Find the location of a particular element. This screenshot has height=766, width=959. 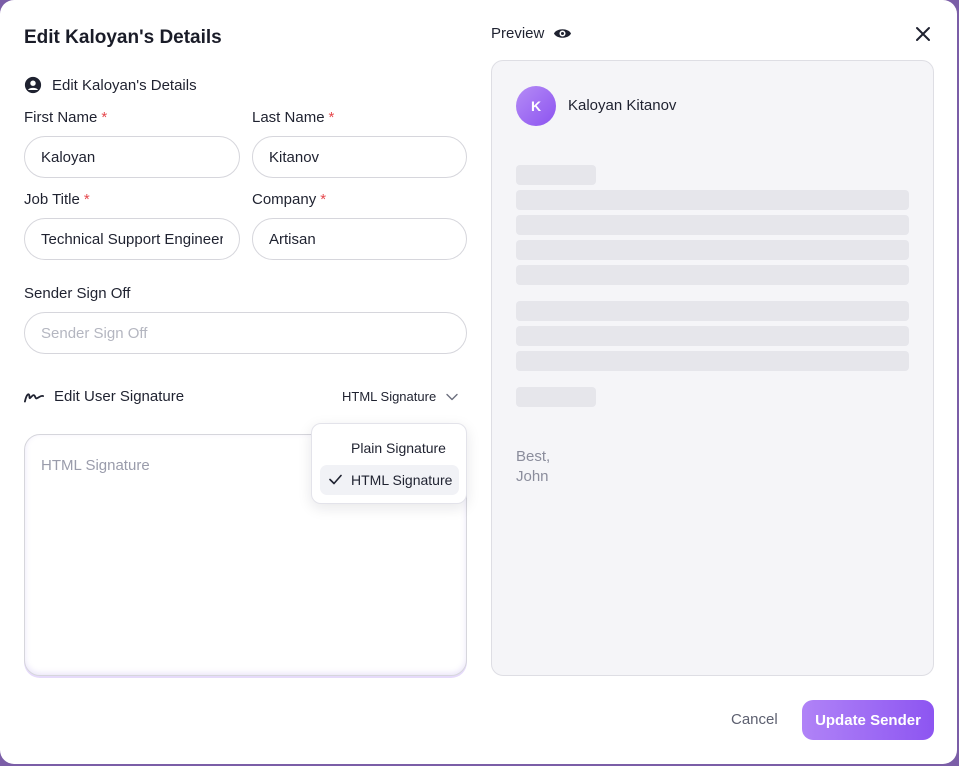

first-name-input is located at coordinates (132, 157).